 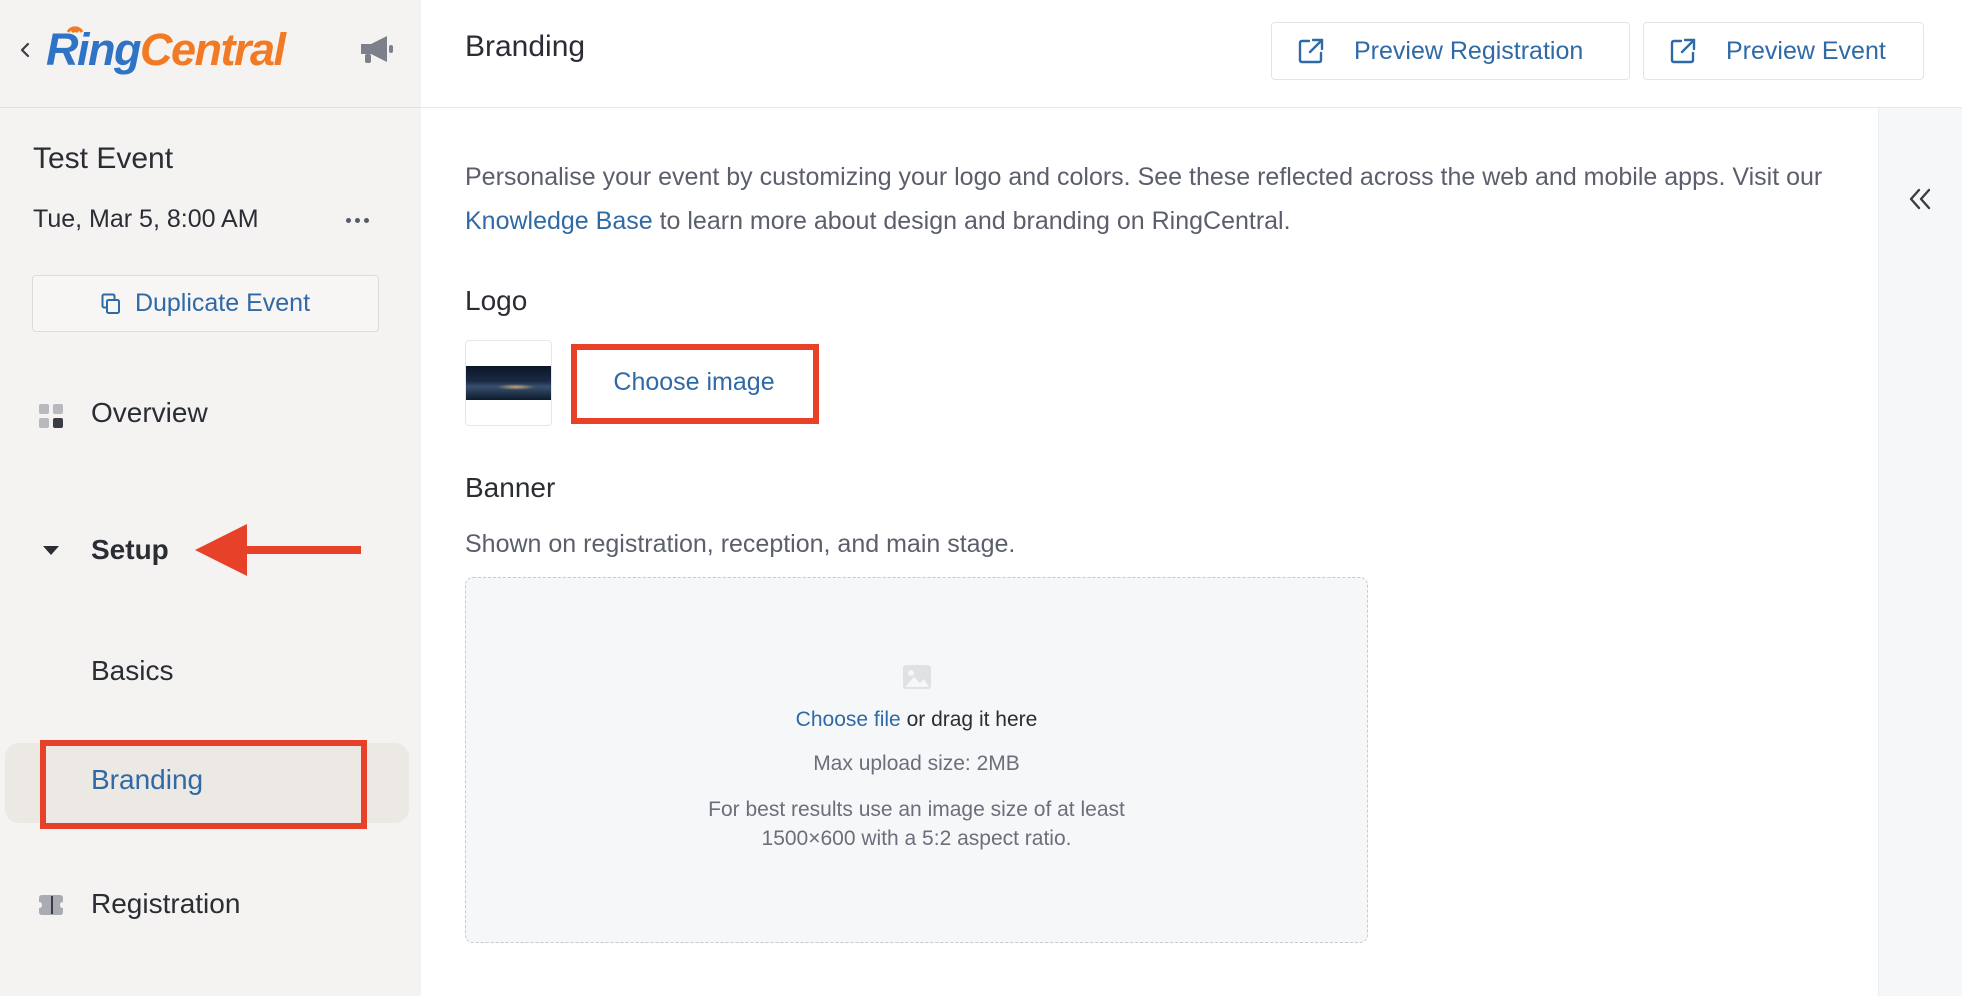 I want to click on preview-event-label: Preview Event, so click(x=1806, y=50).